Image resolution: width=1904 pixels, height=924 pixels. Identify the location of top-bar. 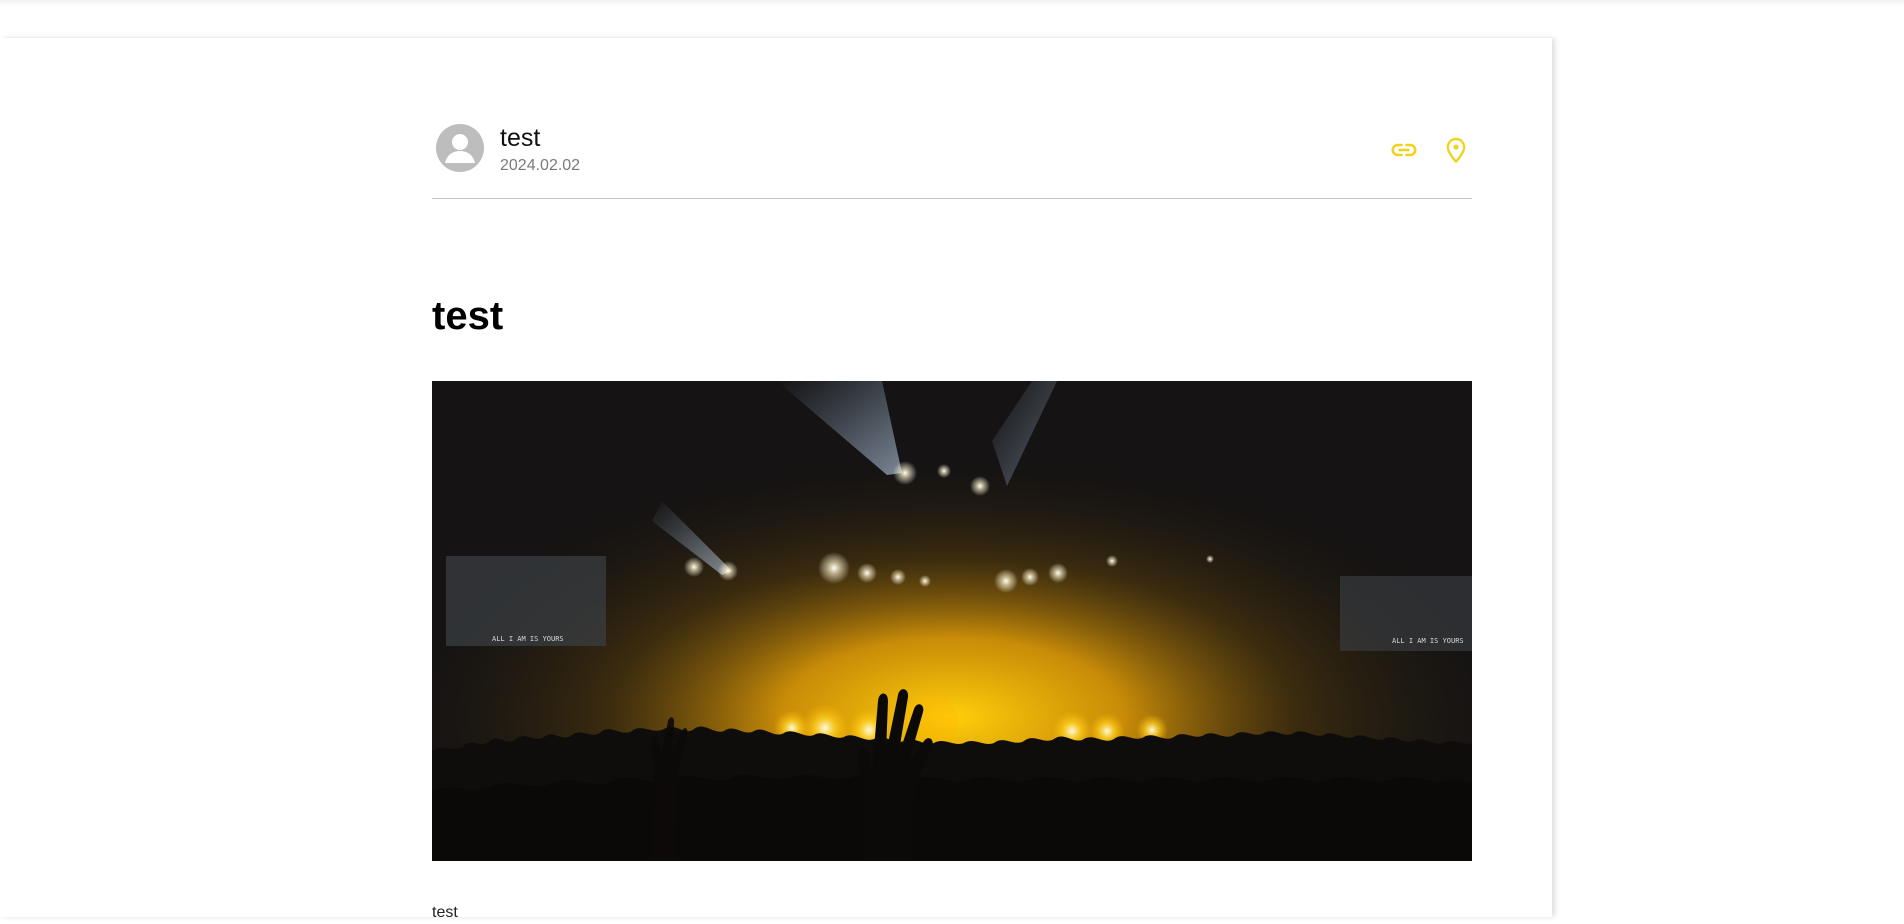
(952, 3).